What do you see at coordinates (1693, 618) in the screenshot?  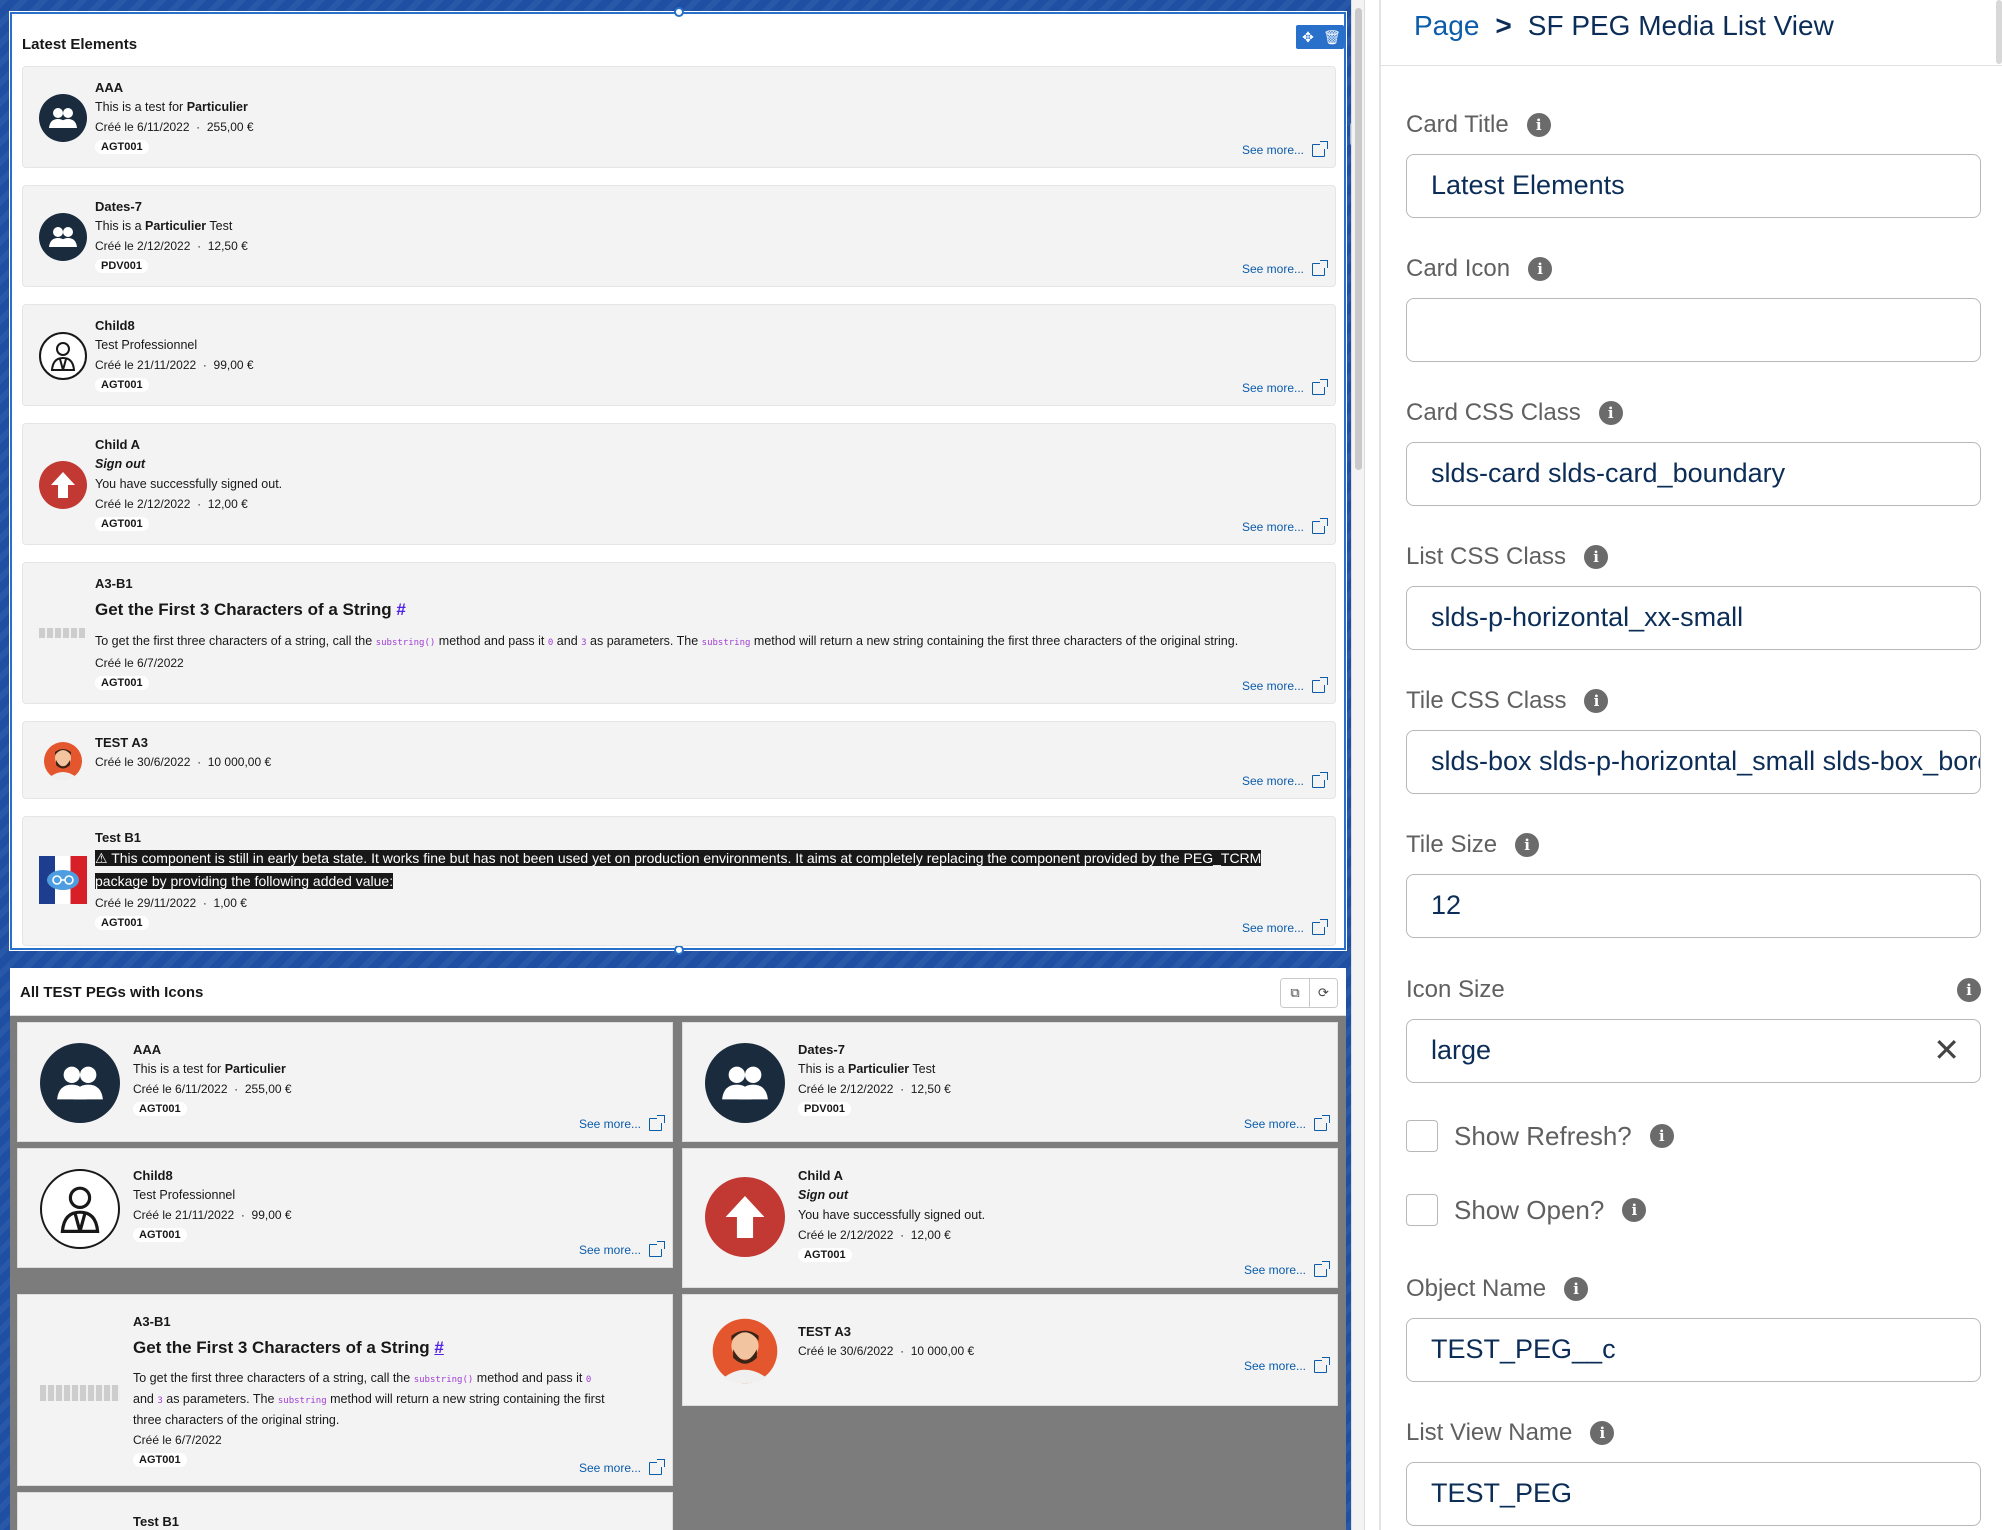 I see `list-css-input: slds-p-horizontal_xx-small` at bounding box center [1693, 618].